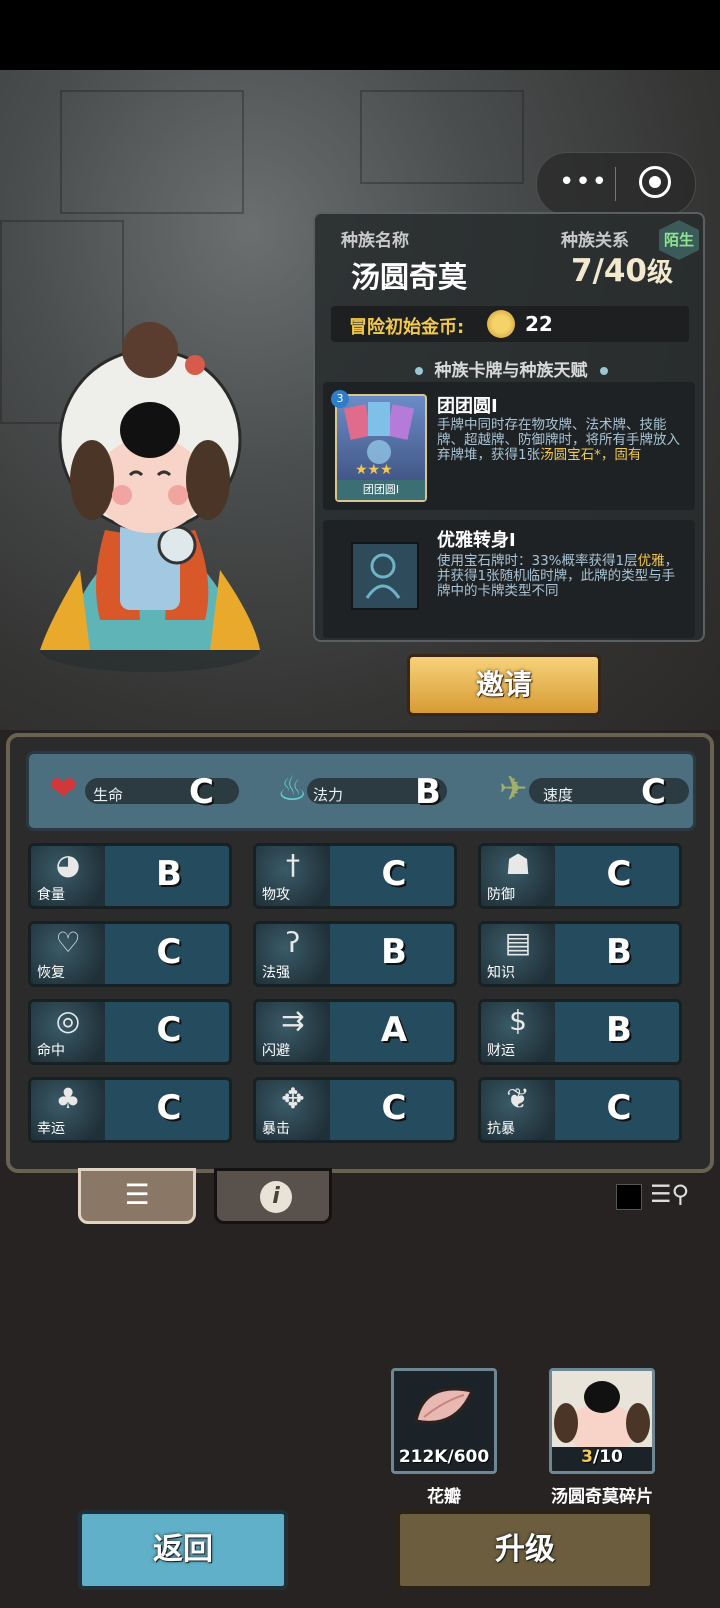 The width and height of the screenshot is (720, 1608). I want to click on stat-name: 暴击, so click(276, 1129).